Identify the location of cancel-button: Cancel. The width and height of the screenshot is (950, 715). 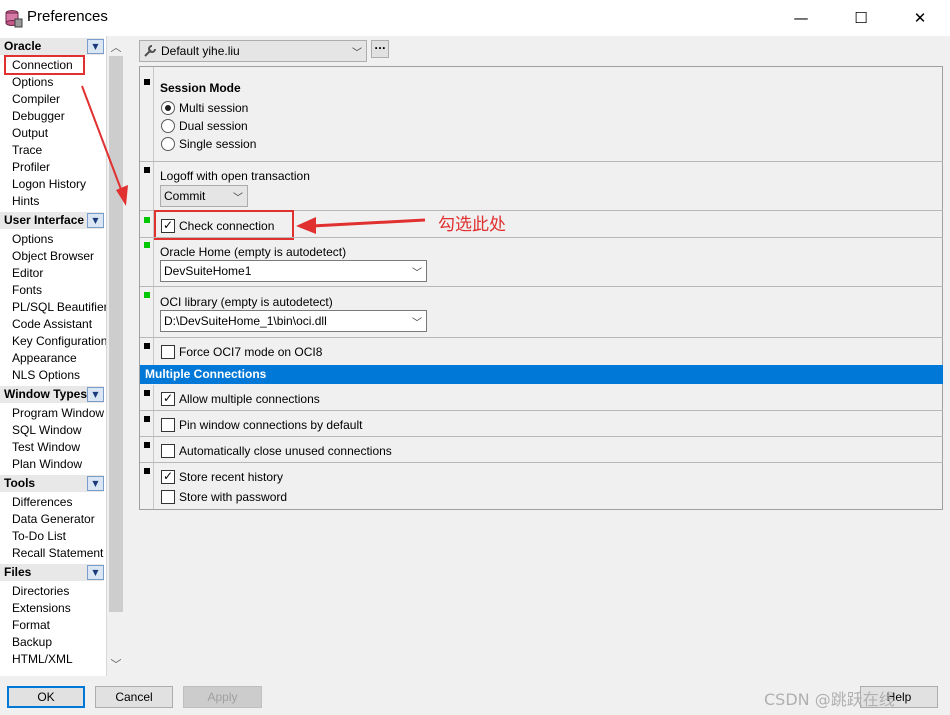
(134, 697).